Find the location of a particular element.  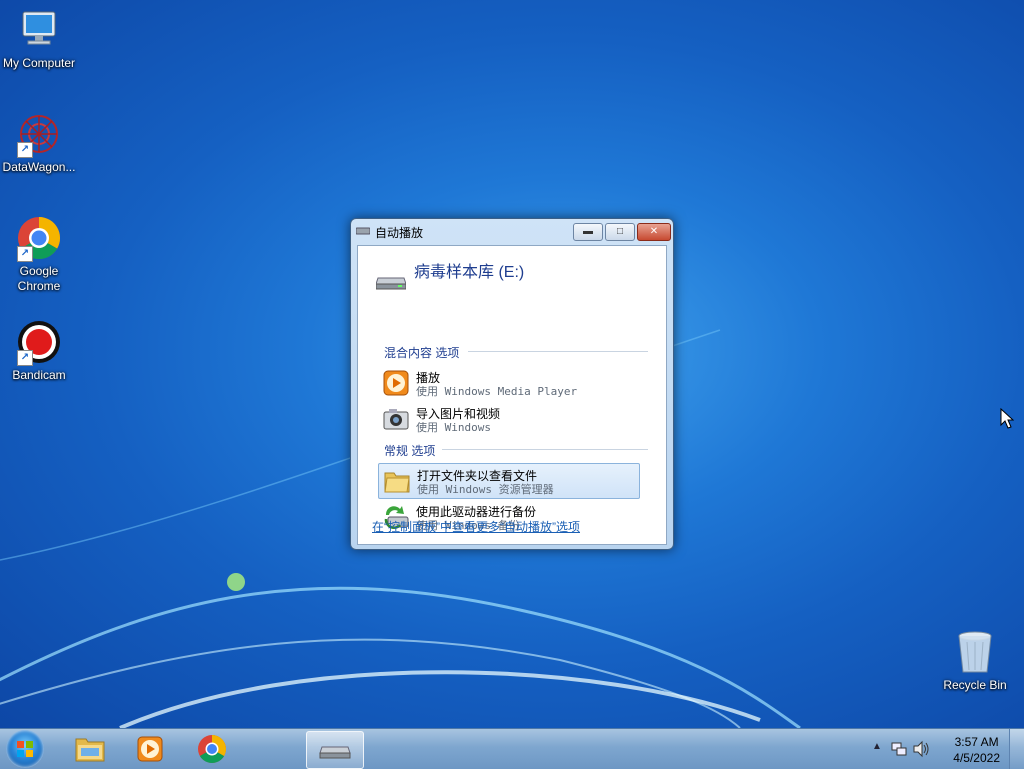

maximize-button: □ is located at coordinates (620, 232).